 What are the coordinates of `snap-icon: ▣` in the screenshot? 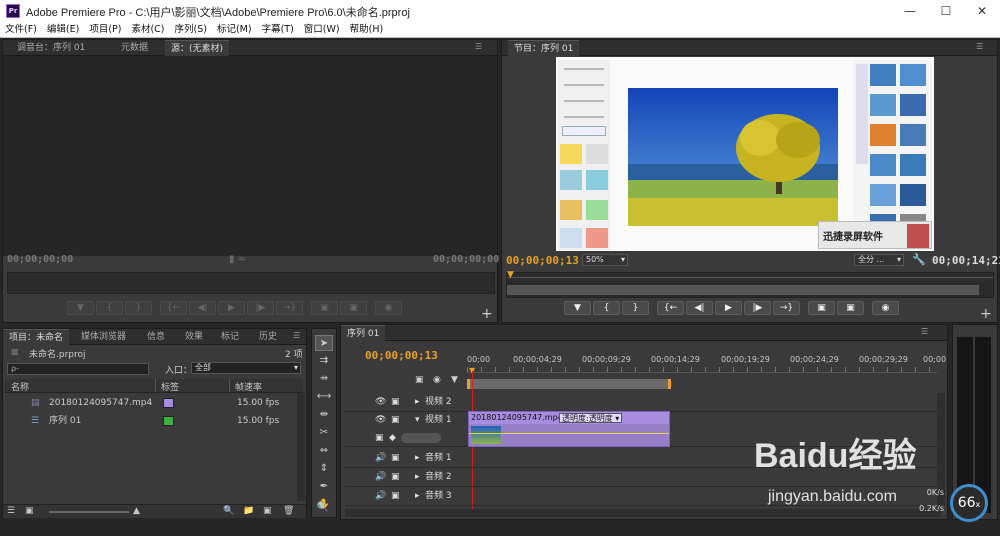 It's located at (419, 380).